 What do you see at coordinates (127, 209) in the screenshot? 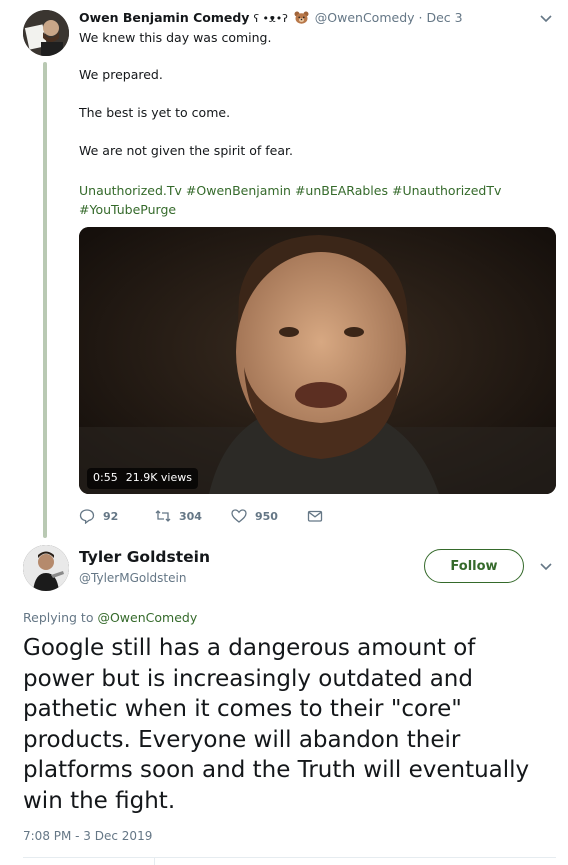
I see `hashtag-youtubepurge: #YouTubePurge` at bounding box center [127, 209].